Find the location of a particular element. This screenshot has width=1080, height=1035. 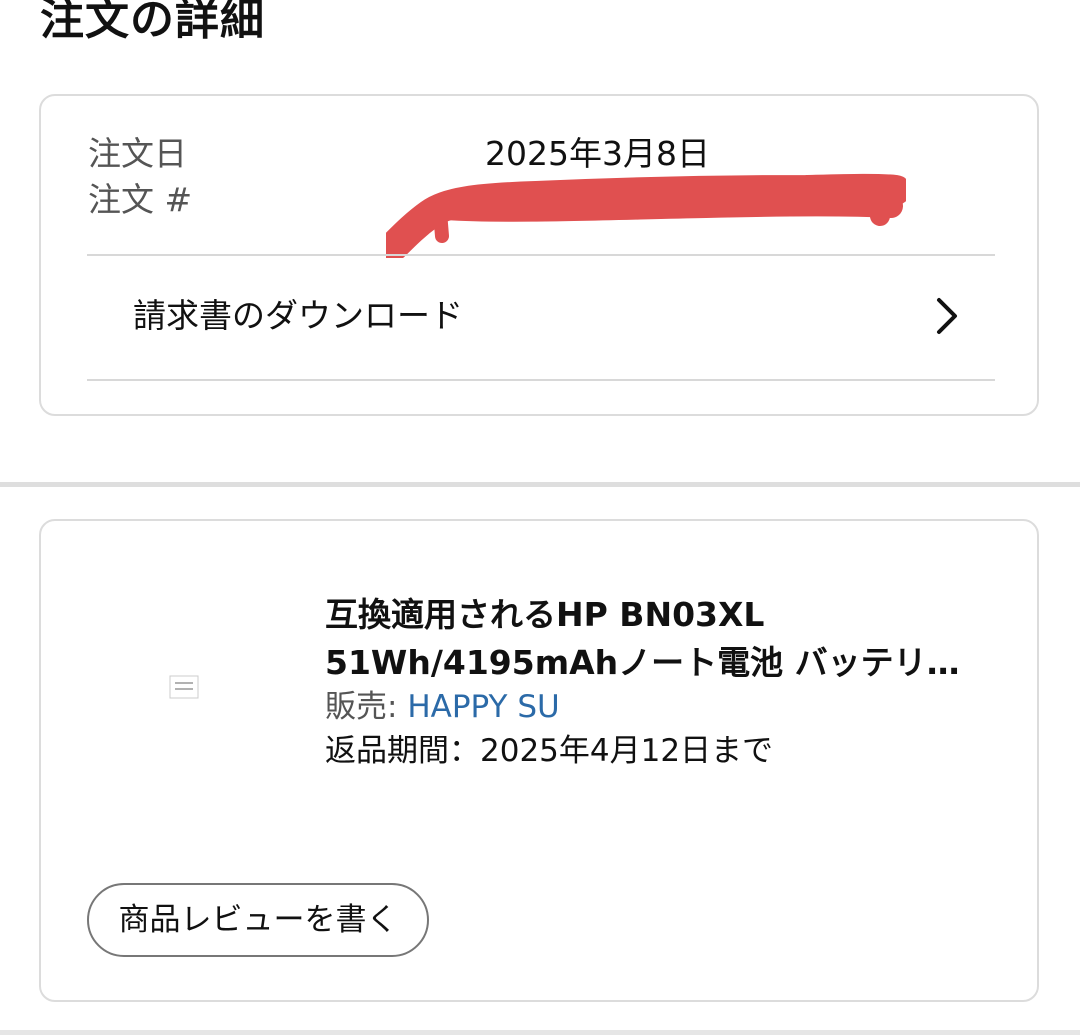

return-period-text: 返品期間：2025年4月12日まで is located at coordinates (549, 751).